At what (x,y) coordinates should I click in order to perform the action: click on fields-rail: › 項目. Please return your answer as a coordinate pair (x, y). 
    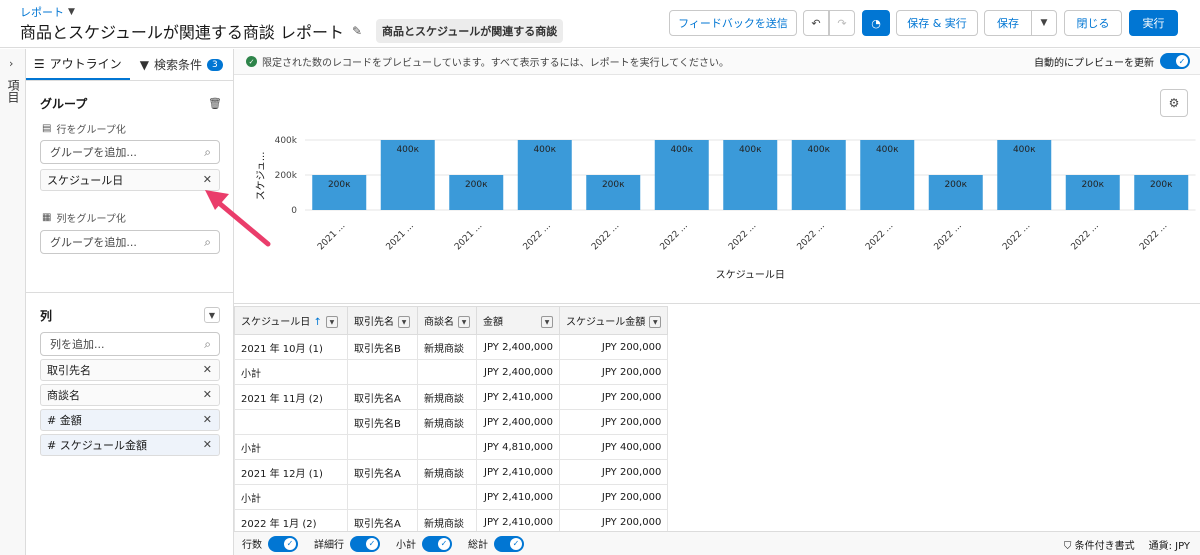
    Looking at the image, I should click on (13, 302).